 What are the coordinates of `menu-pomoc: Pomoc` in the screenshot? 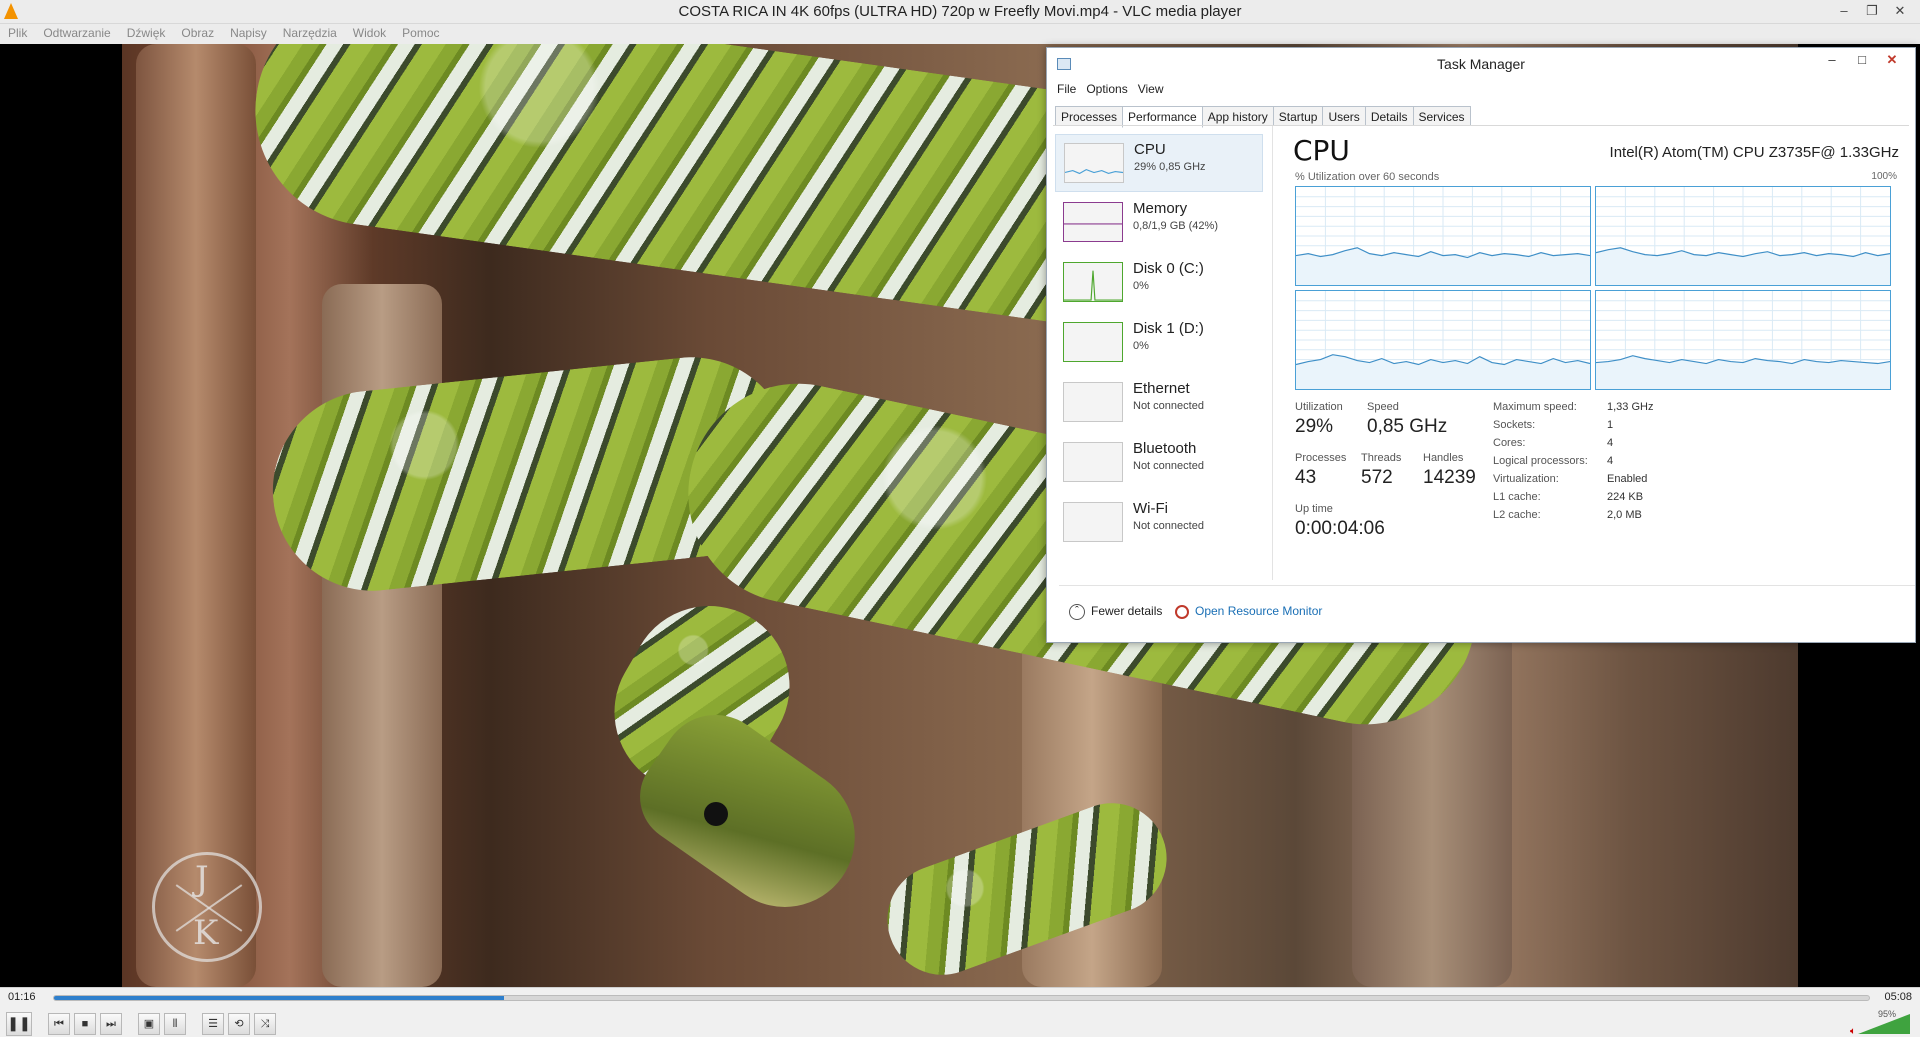 It's located at (420, 32).